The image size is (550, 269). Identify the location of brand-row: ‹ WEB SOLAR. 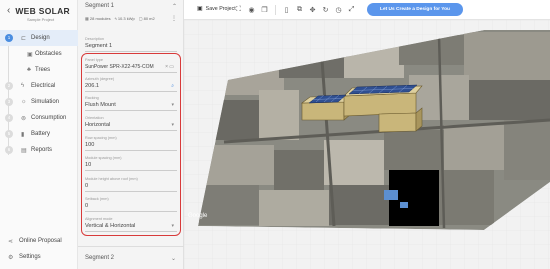
(38, 11).